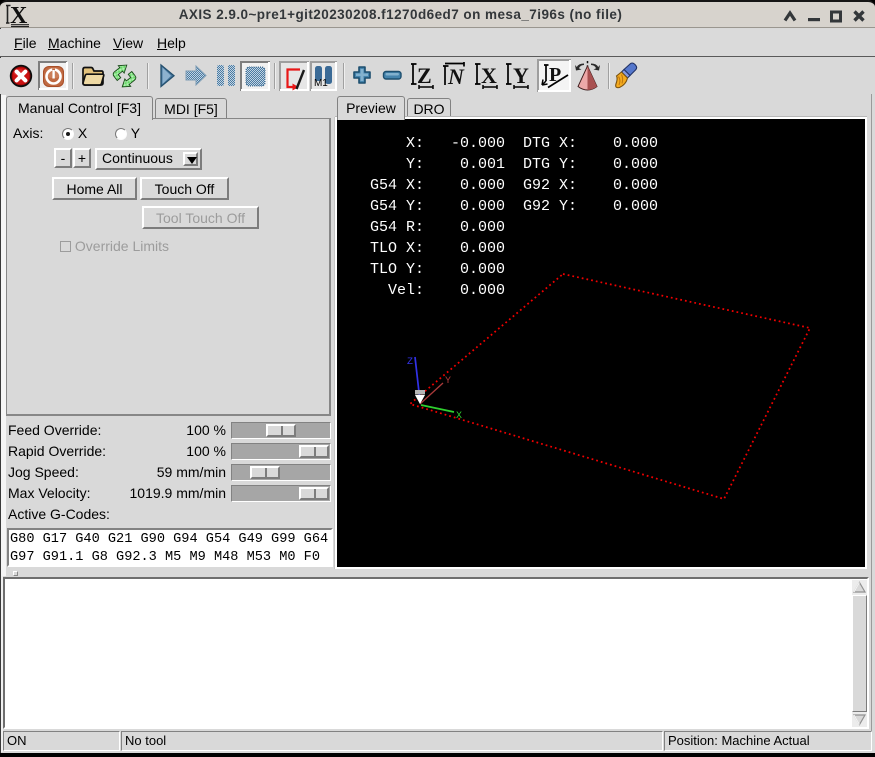 This screenshot has height=757, width=875. I want to click on svg-text: N, so click(456, 76).